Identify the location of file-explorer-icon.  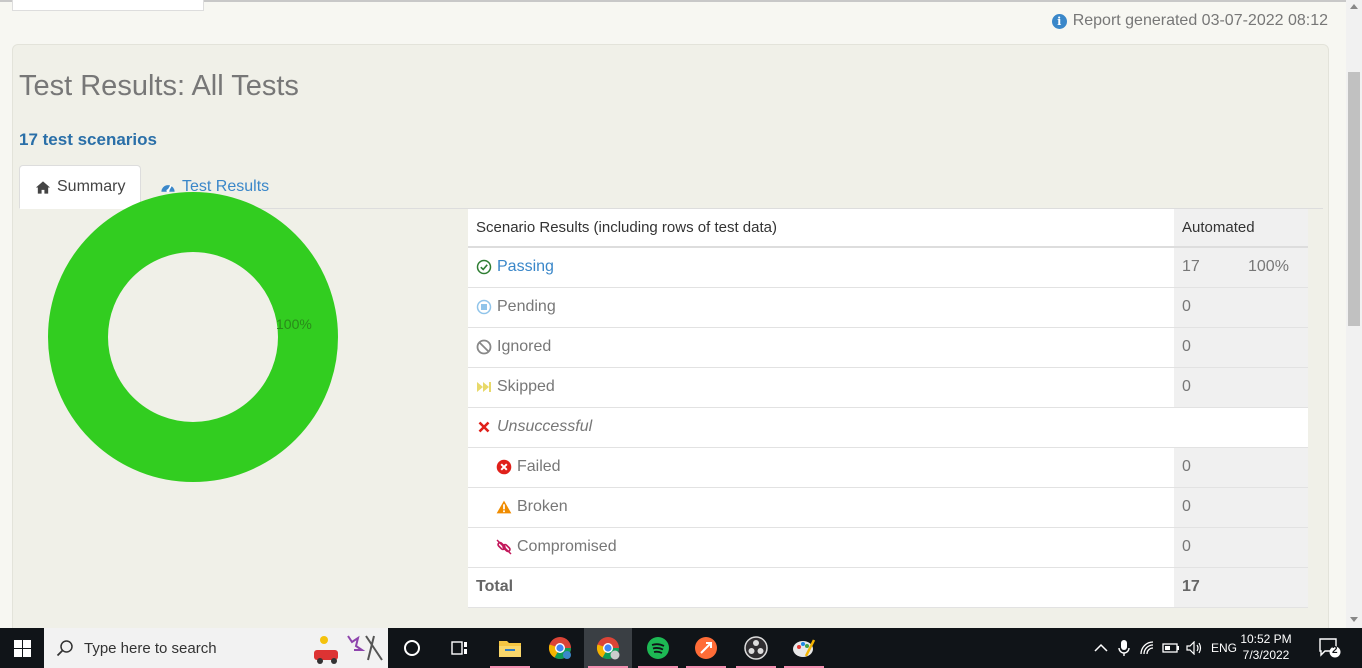
(510, 648).